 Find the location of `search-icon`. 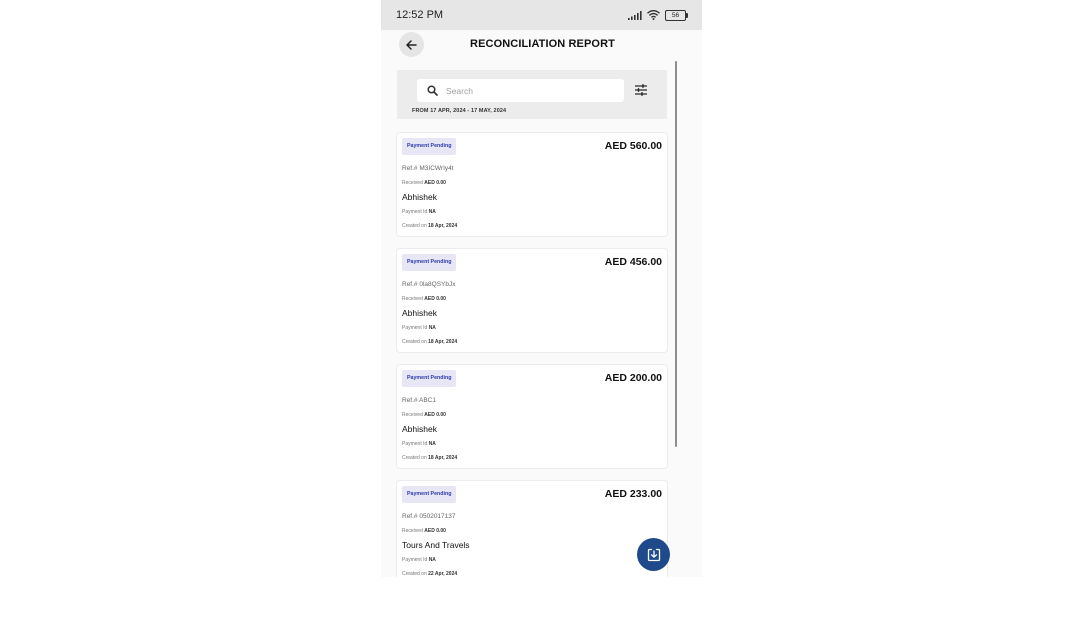

search-icon is located at coordinates (432, 90).